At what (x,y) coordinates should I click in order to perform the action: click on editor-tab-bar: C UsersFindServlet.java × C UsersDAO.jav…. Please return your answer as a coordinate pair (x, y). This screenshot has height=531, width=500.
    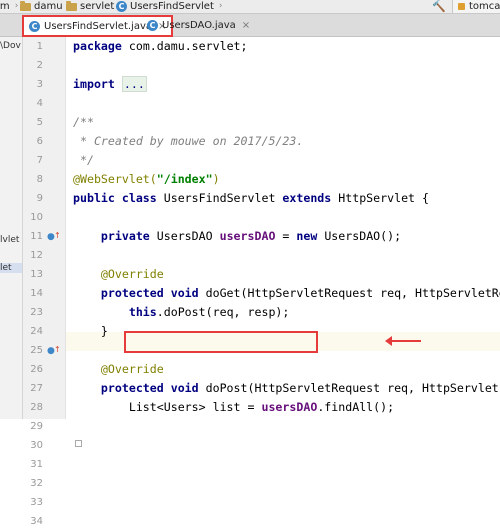
    Looking at the image, I should click on (250, 25).